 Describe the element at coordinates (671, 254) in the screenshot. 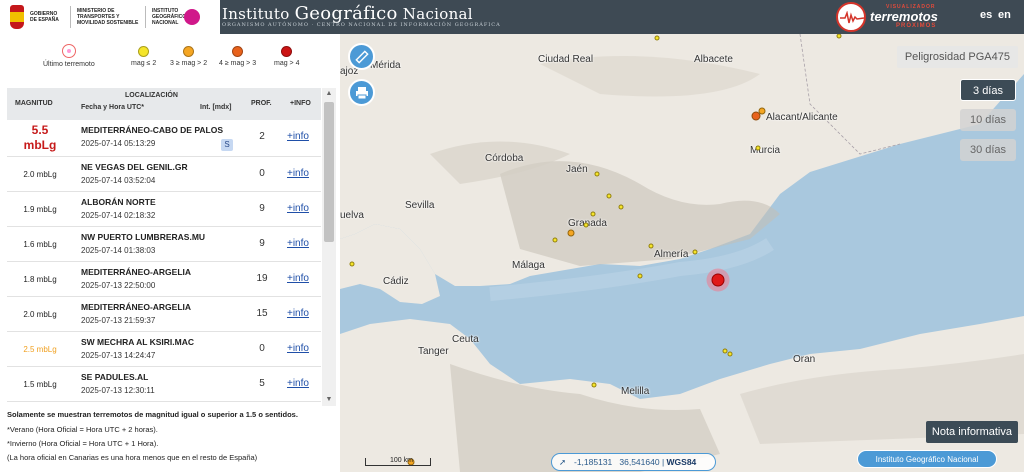

I see `city-almeria: Almería` at that location.